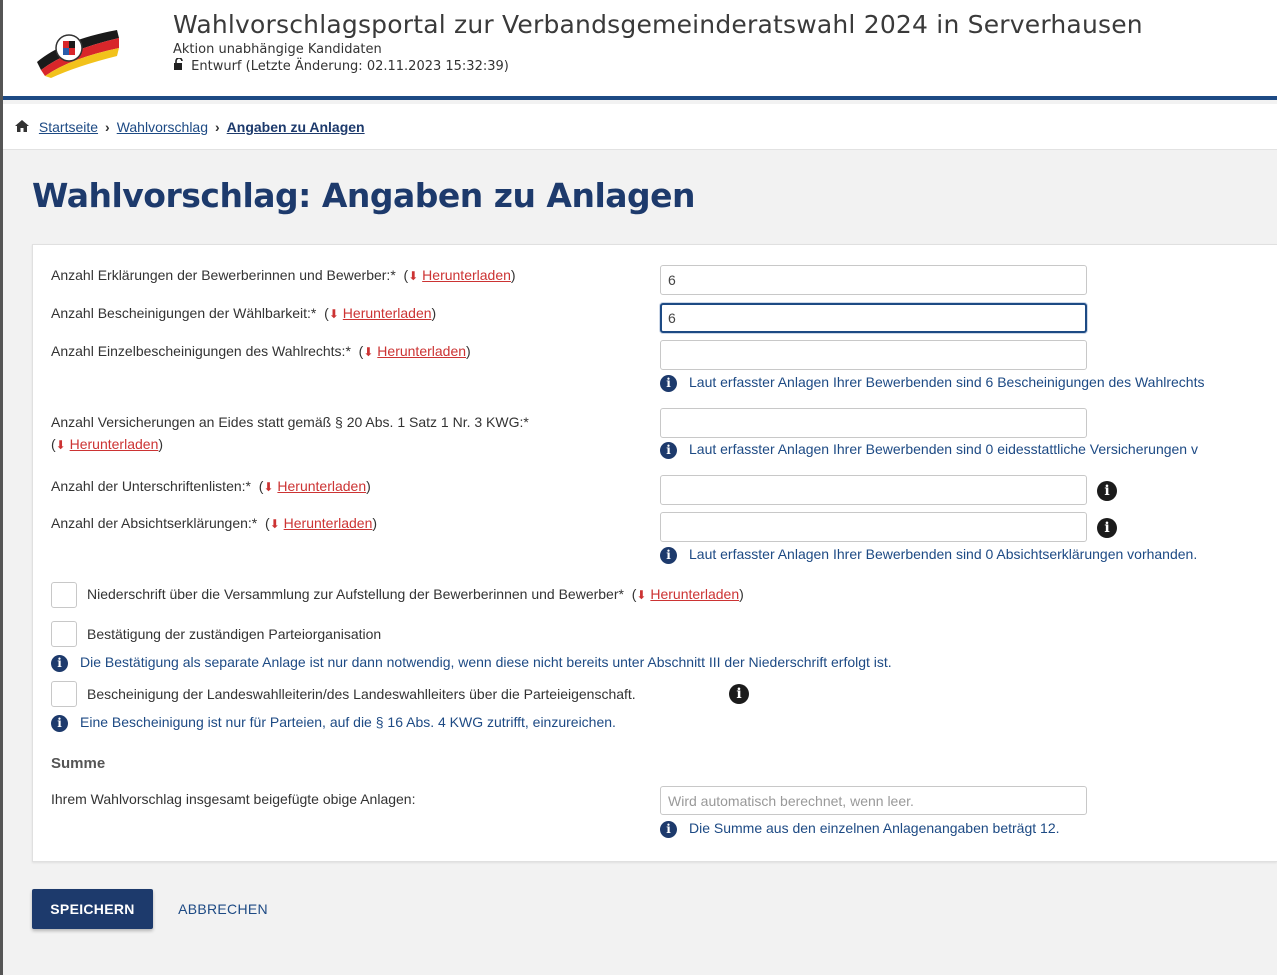 This screenshot has width=1277, height=975. What do you see at coordinates (694, 594) in the screenshot?
I see `download-link-niederschrift: Herunterladen` at bounding box center [694, 594].